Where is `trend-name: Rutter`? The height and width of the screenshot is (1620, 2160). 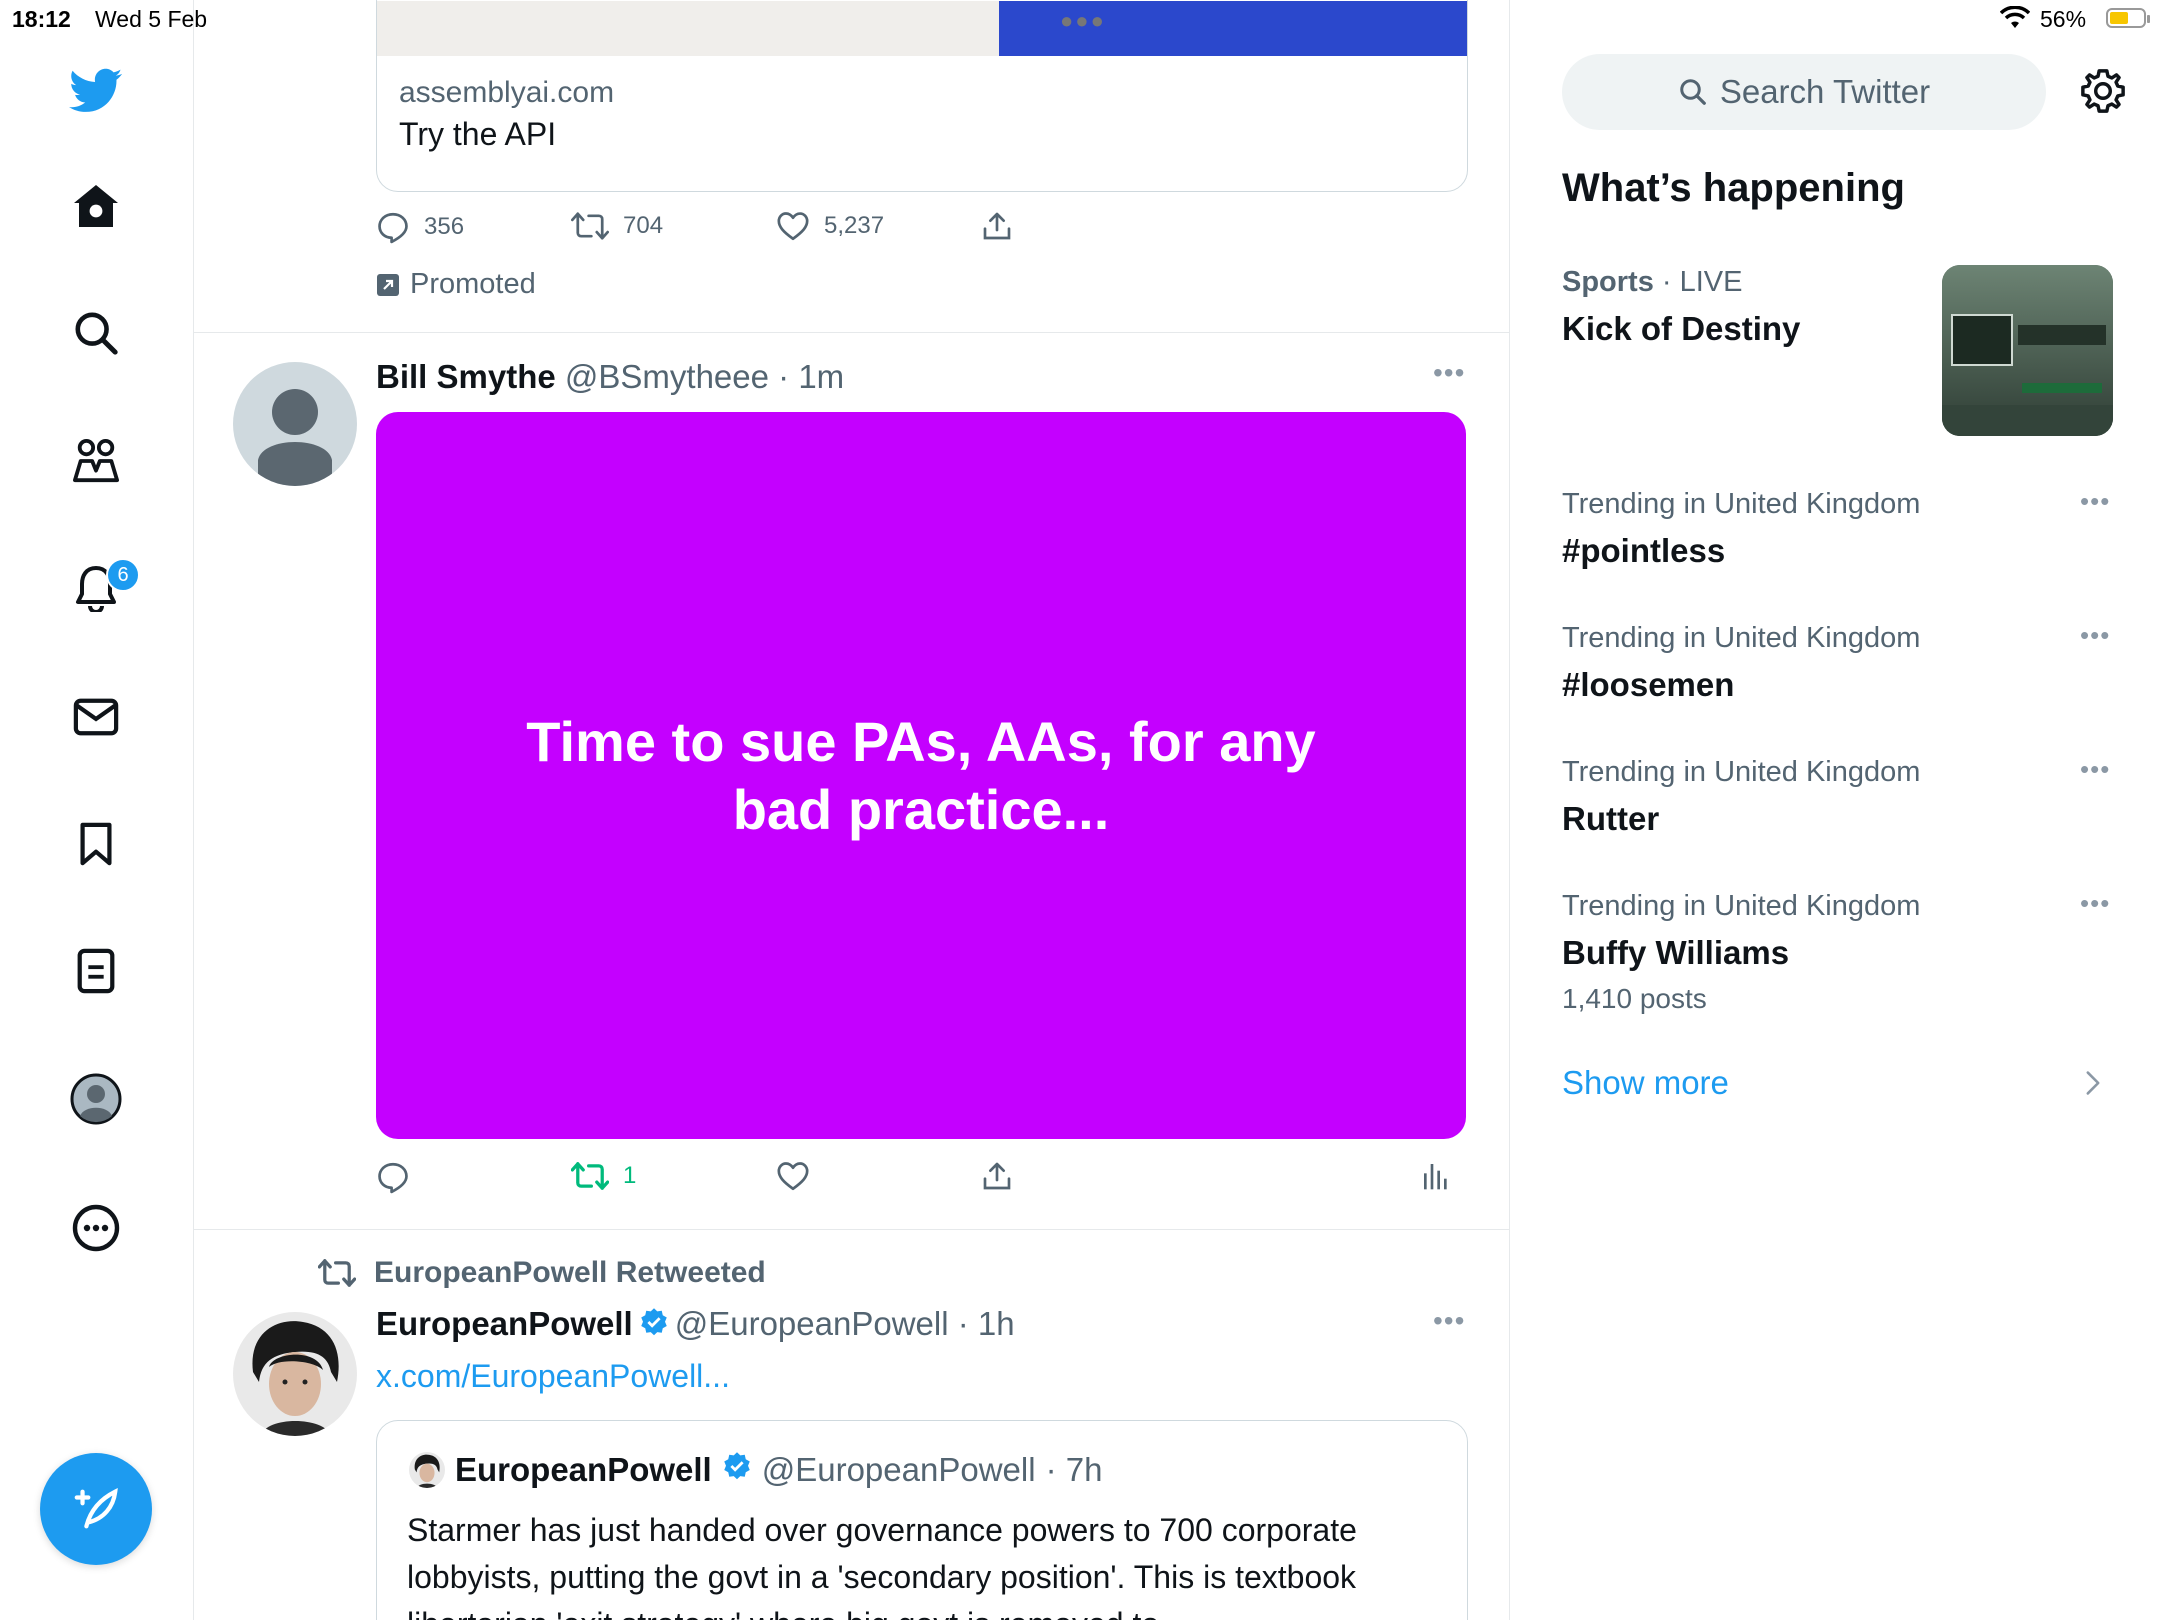
trend-name: Rutter is located at coordinates (1610, 819).